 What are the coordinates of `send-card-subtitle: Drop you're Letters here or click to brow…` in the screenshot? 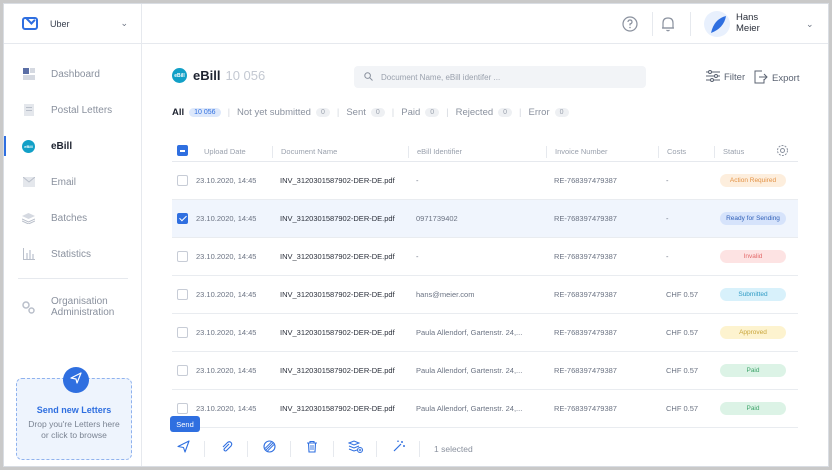 It's located at (74, 429).